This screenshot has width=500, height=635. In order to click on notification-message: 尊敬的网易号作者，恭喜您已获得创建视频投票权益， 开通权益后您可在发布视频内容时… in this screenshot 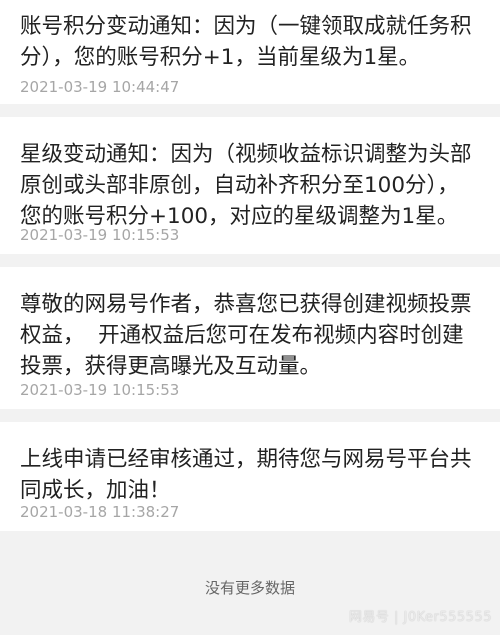, I will do `click(246, 335)`.